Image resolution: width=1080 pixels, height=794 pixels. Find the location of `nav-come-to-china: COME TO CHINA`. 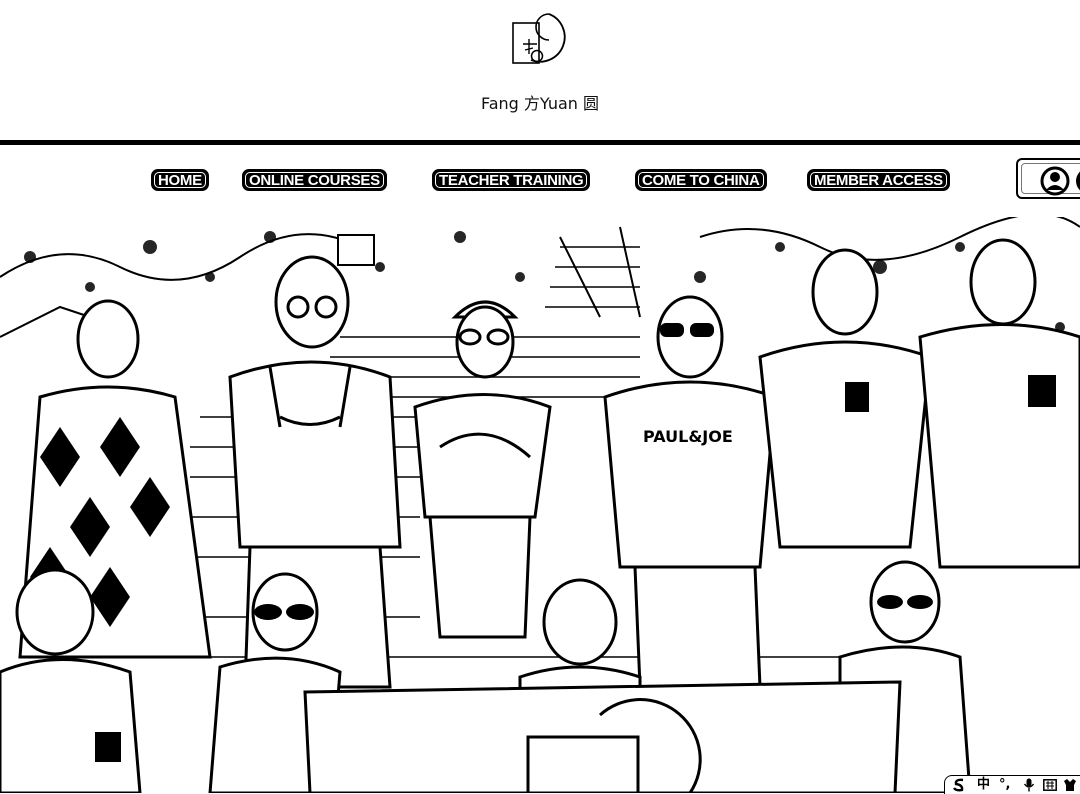

nav-come-to-china: COME TO CHINA is located at coordinates (701, 180).